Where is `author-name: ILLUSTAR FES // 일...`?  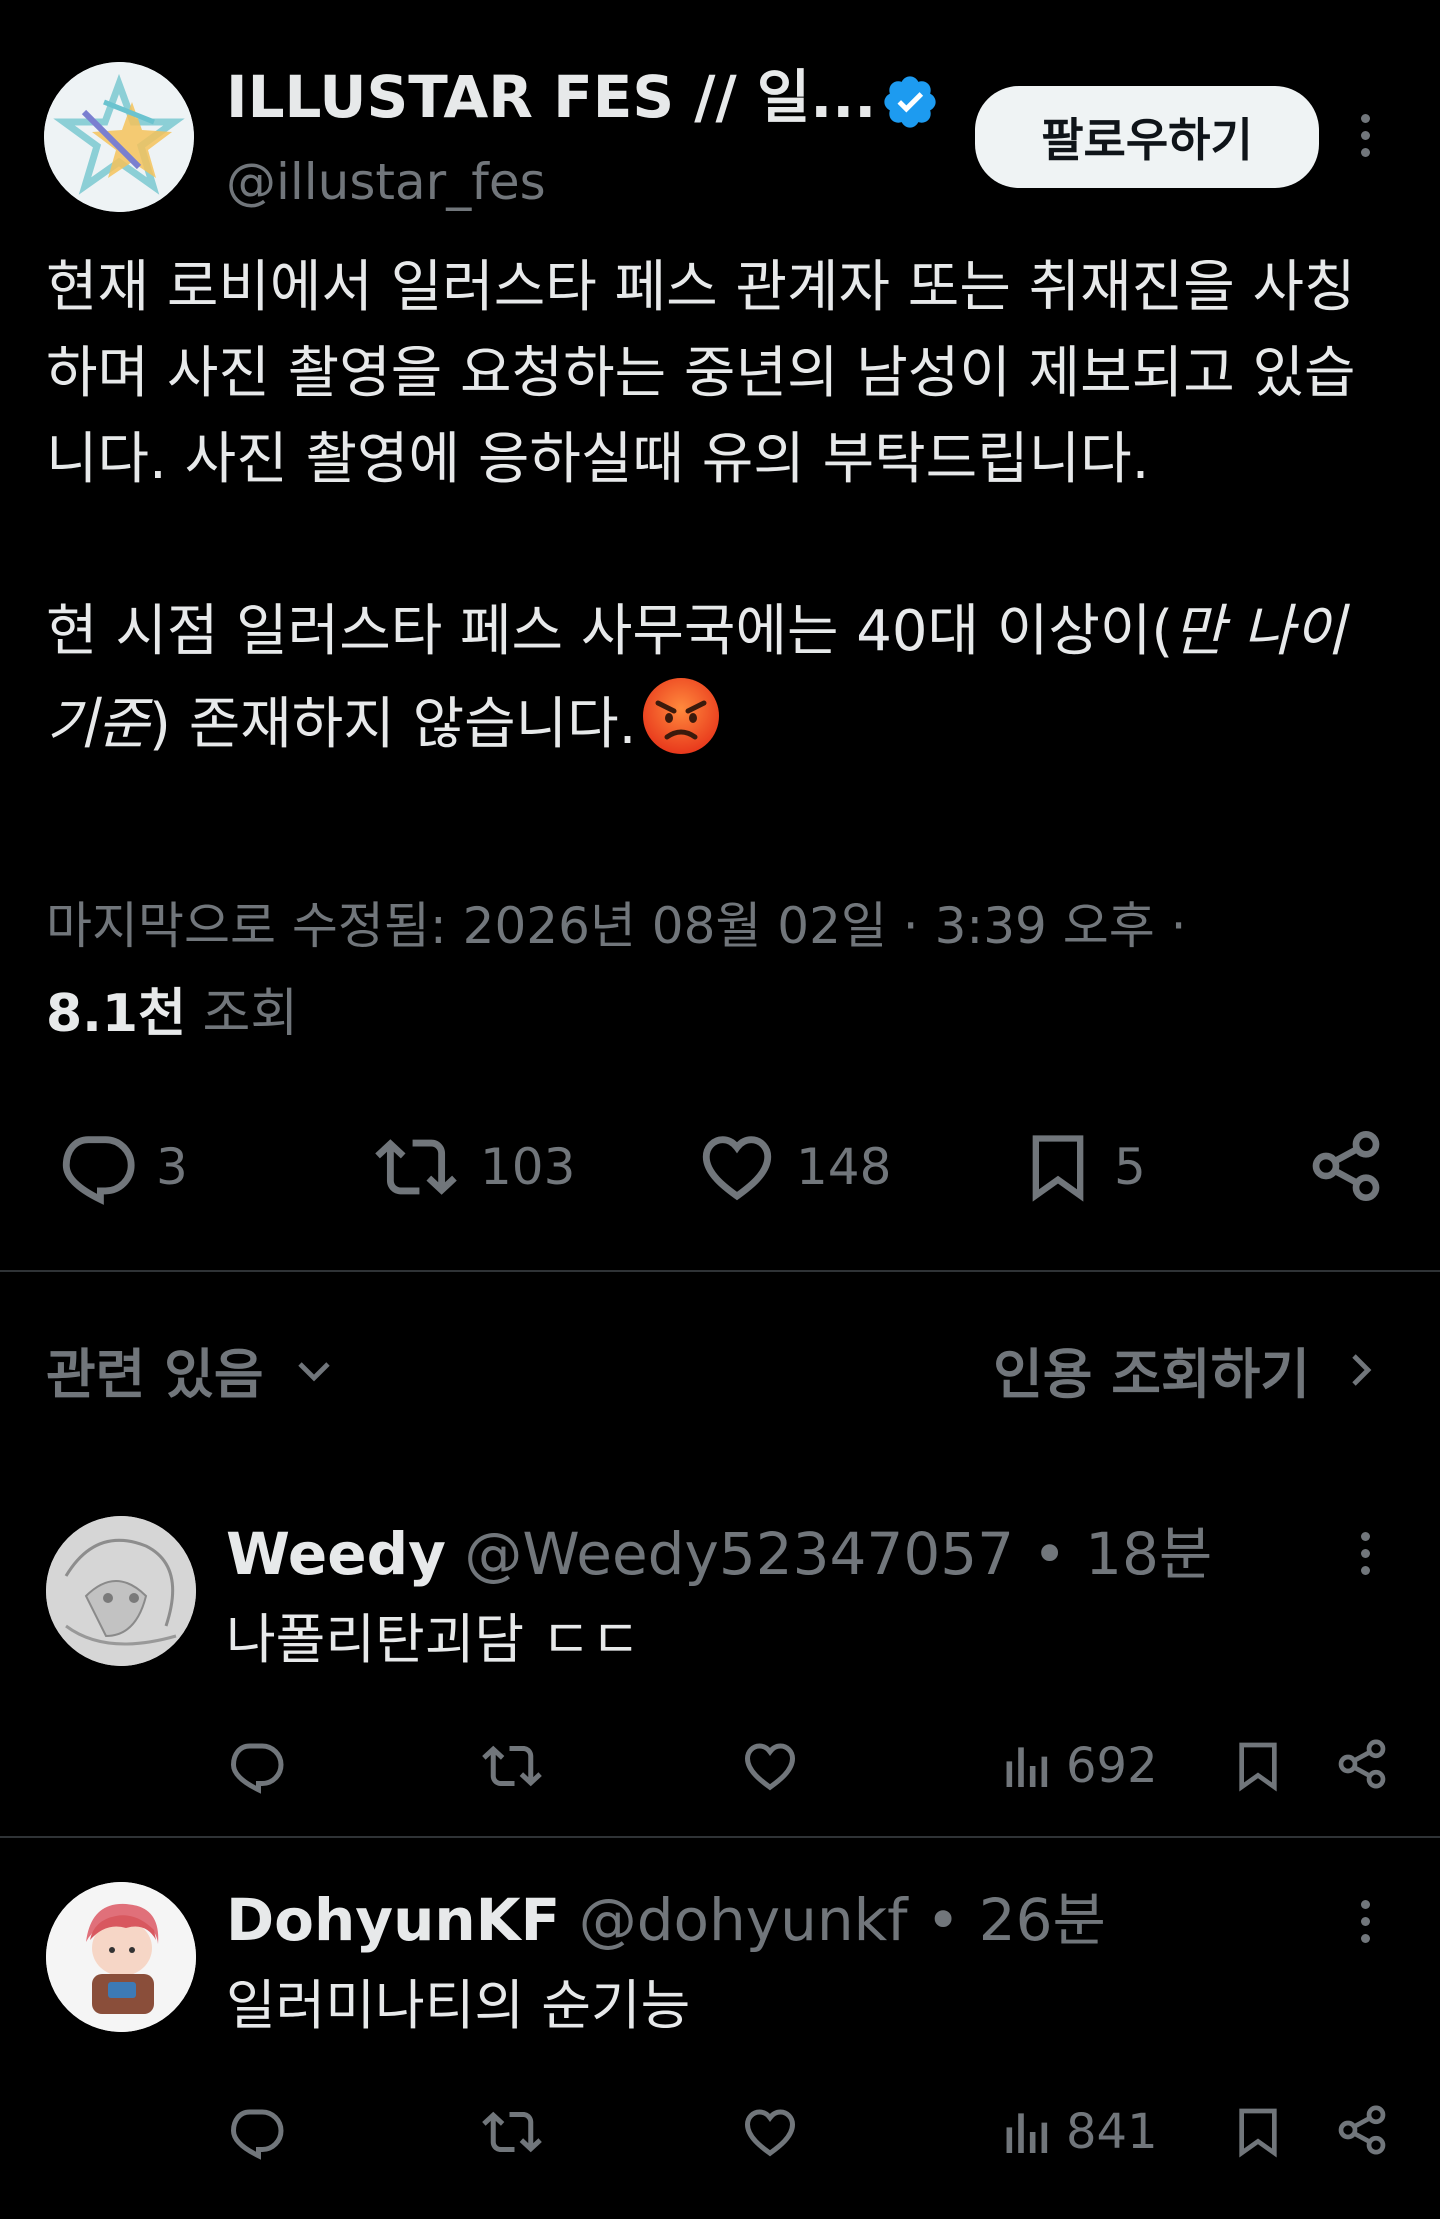
author-name: ILLUSTAR FES // 일... is located at coordinates (551, 97).